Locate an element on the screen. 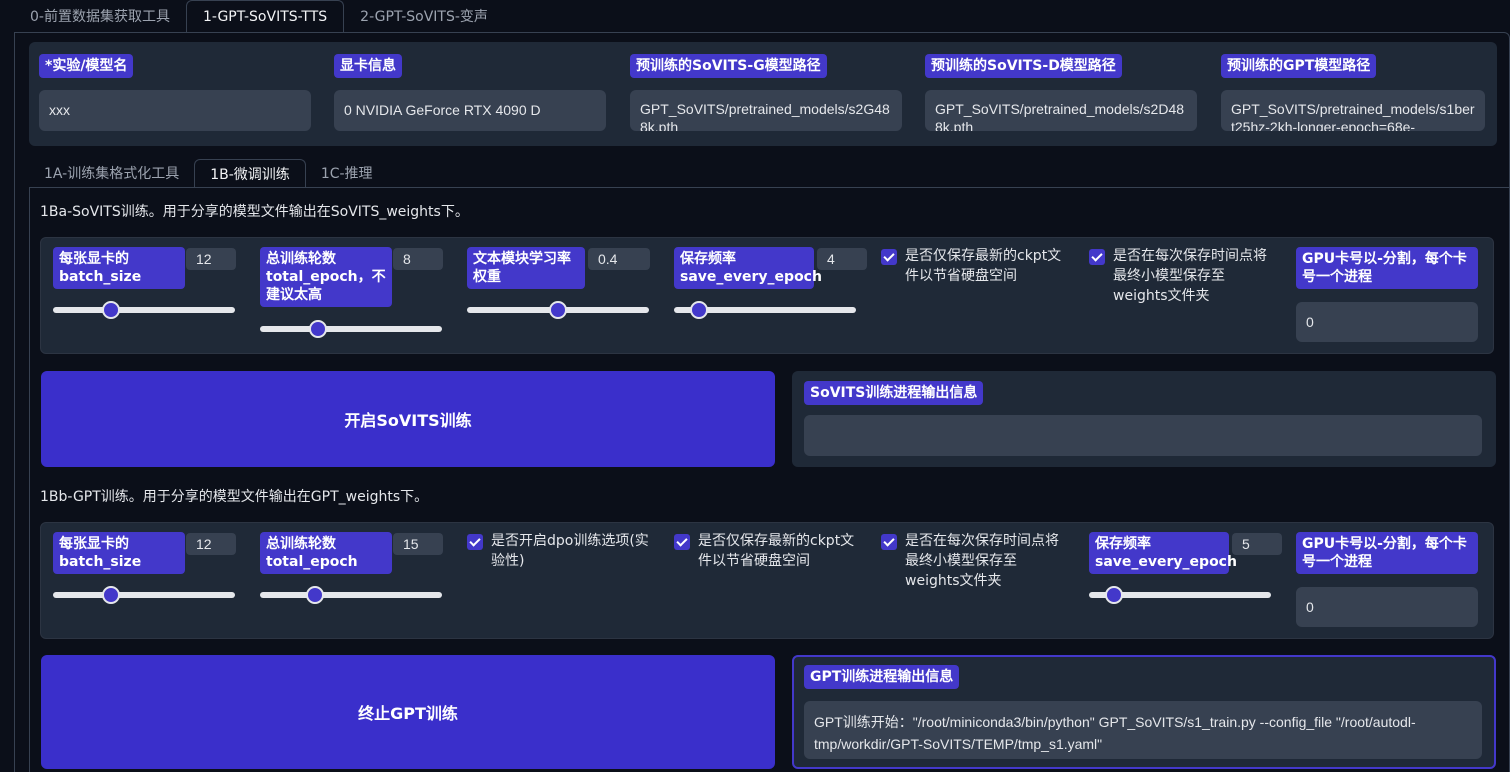 This screenshot has height=772, width=1510. sovits-textlr-label-wrap: 文本模块学习率权重 is located at coordinates (526, 268).